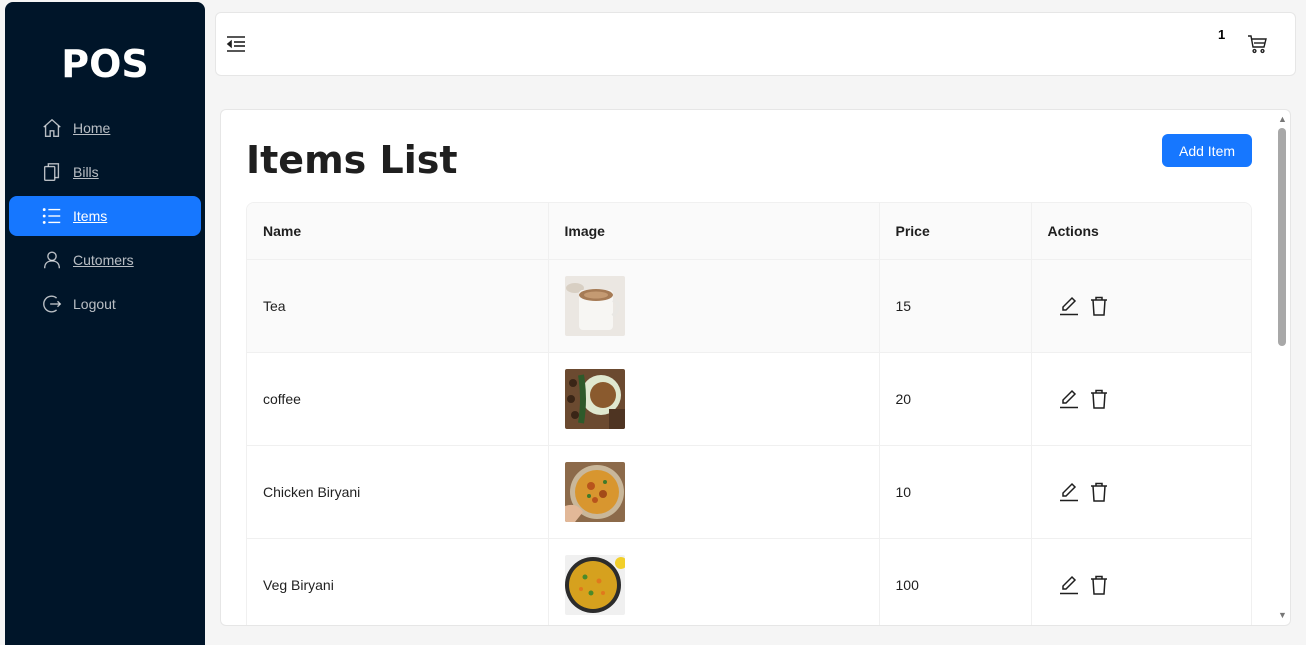  What do you see at coordinates (90, 216) in the screenshot?
I see `sidebar-item-label: Items` at bounding box center [90, 216].